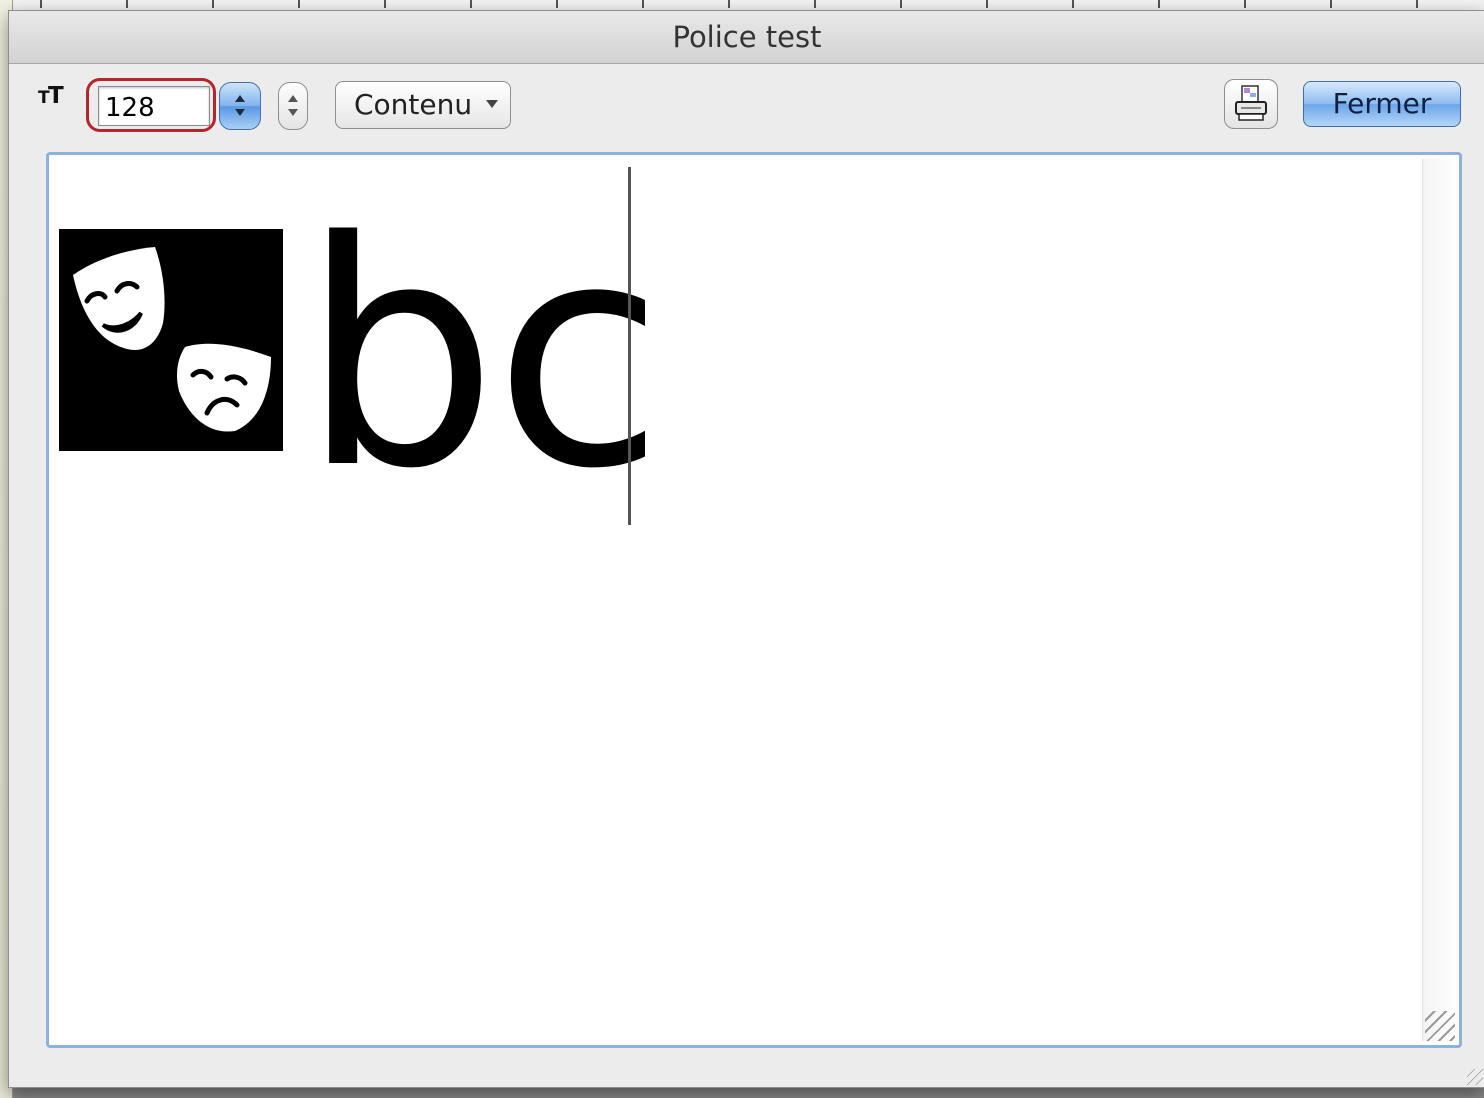  I want to click on content-popup-button: Contenu, so click(423, 105).